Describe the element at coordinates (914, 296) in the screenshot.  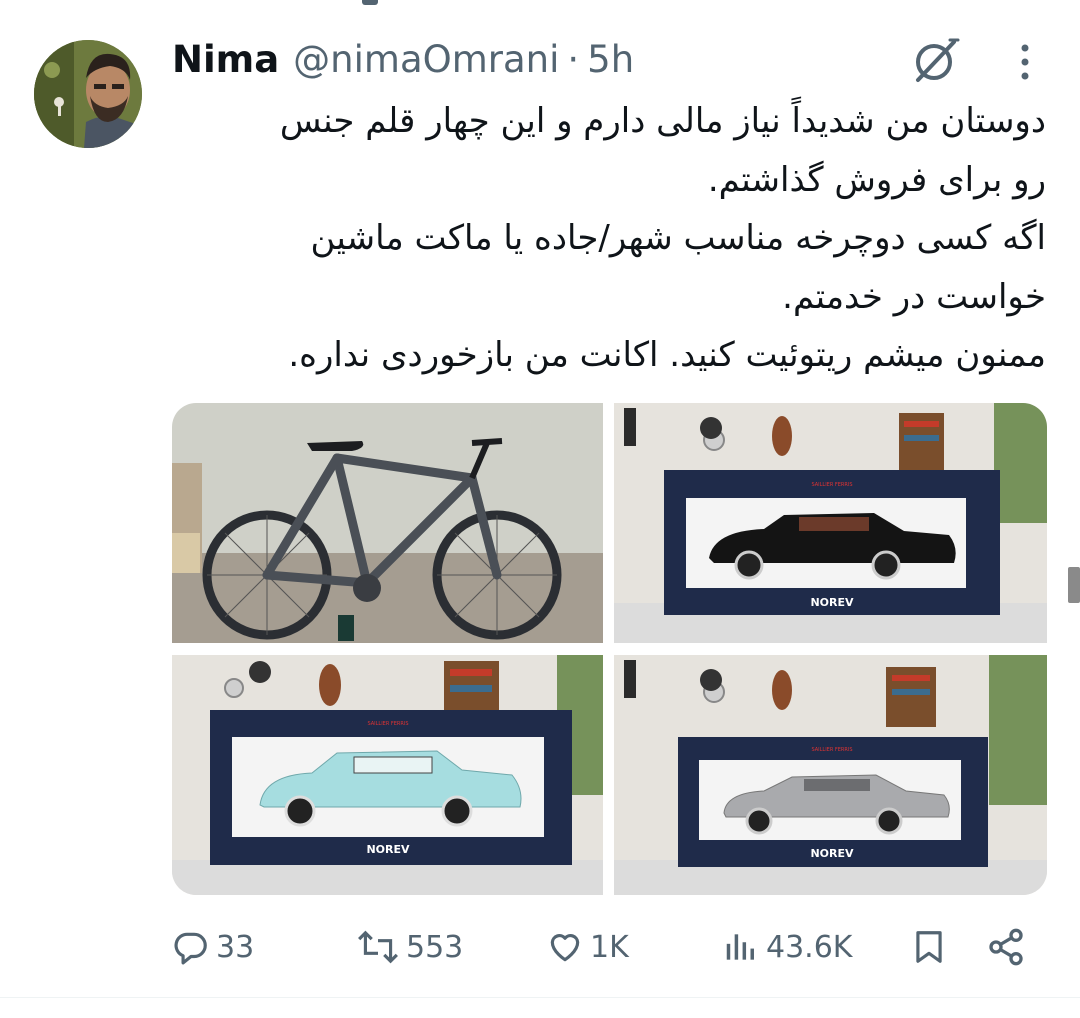
I see `tweet-text-line: خواست در خدمتم.` at that location.